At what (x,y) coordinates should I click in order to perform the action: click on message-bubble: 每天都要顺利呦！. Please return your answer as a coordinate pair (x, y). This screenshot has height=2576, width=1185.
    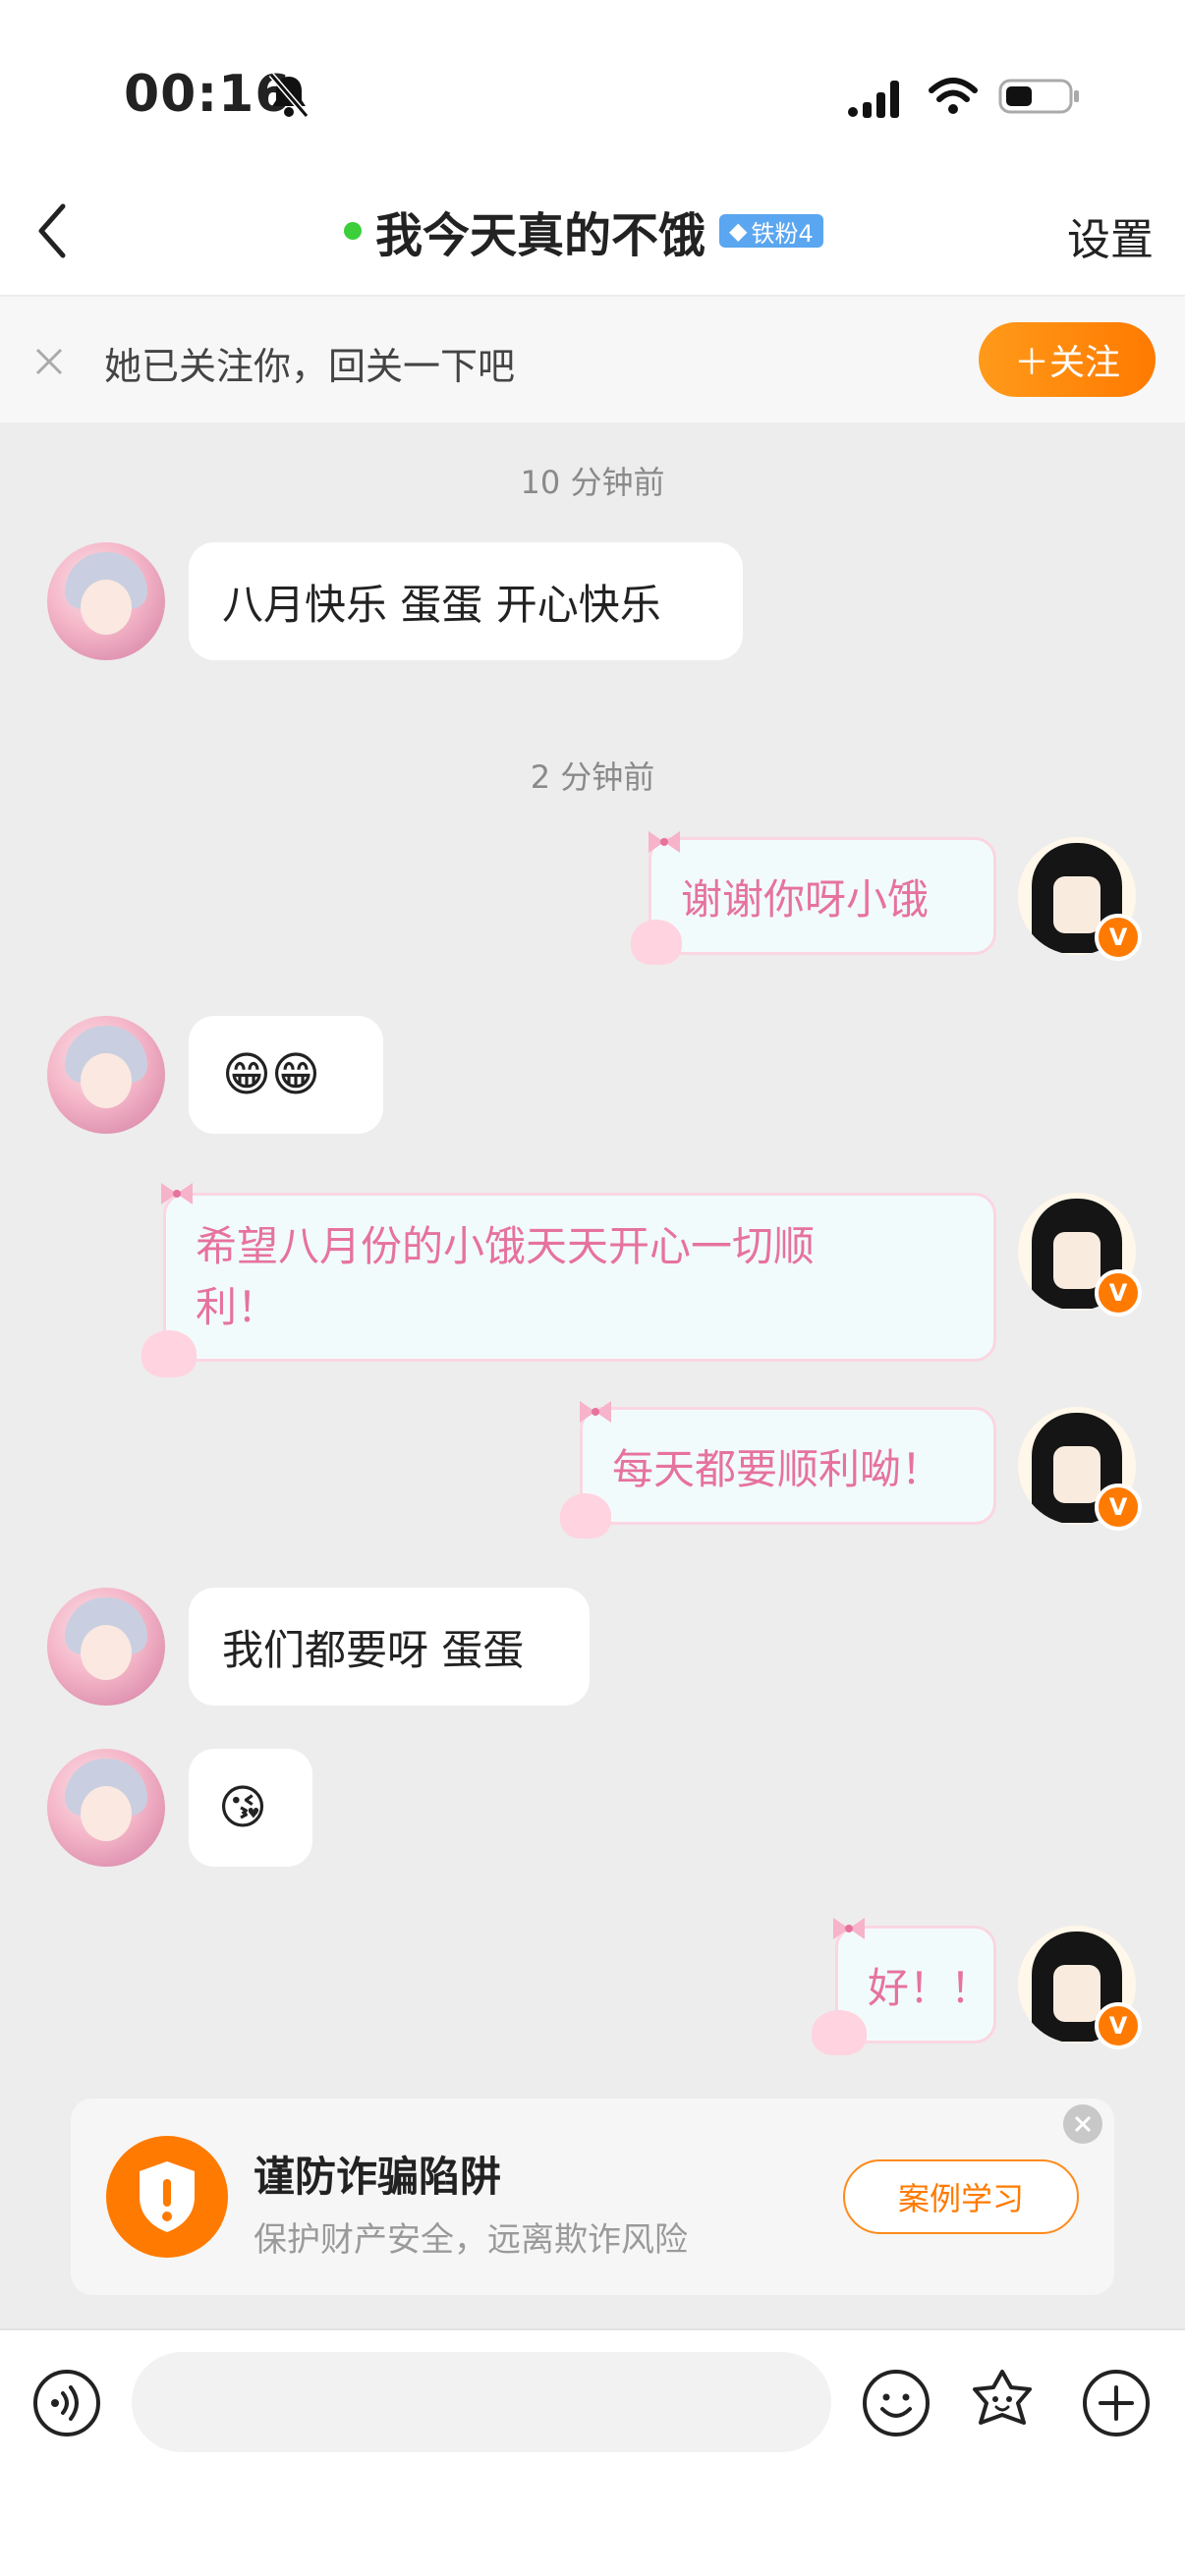
    Looking at the image, I should click on (788, 1466).